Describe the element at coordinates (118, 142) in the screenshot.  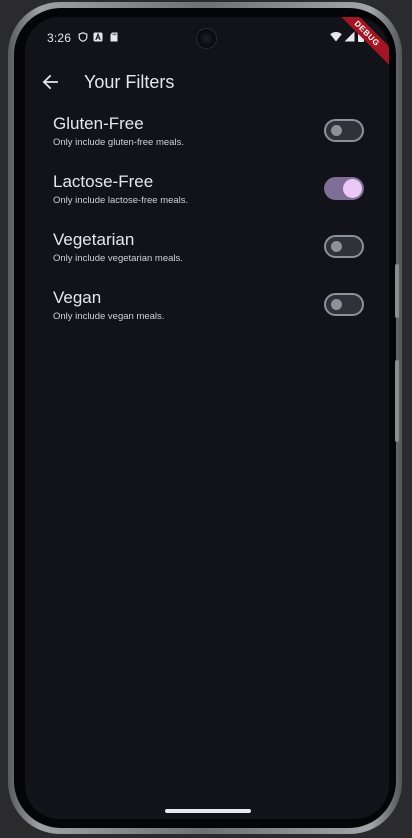
I see `filter-subtitle: Only include gluten-free meals.` at that location.